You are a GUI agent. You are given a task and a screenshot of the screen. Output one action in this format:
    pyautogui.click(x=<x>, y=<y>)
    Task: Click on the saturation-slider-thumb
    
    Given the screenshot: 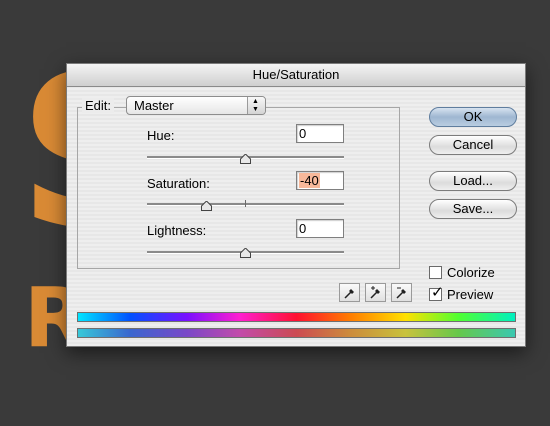 What is the action you would take?
    pyautogui.click(x=206, y=204)
    